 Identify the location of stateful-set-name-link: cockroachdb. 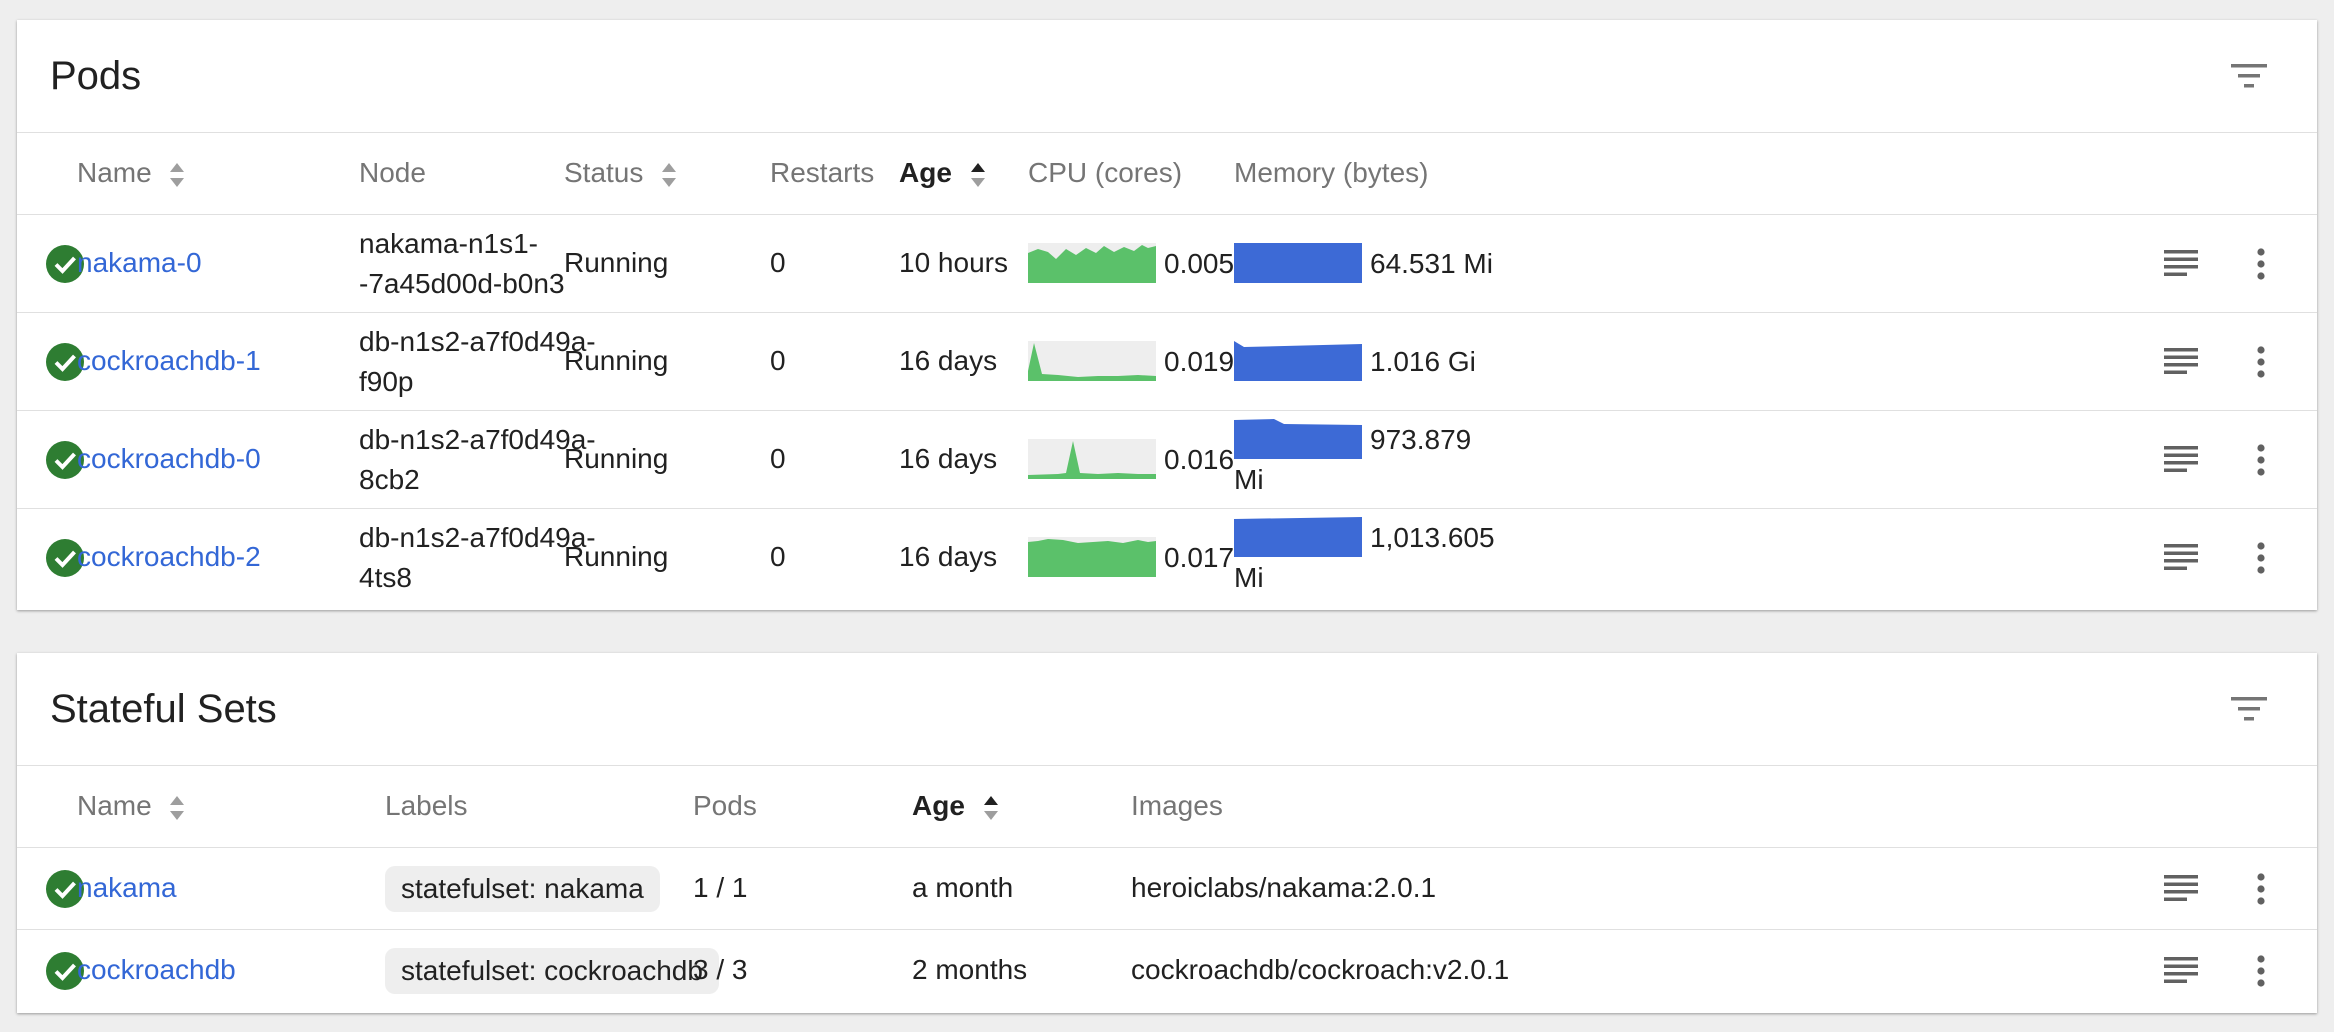
(156, 970).